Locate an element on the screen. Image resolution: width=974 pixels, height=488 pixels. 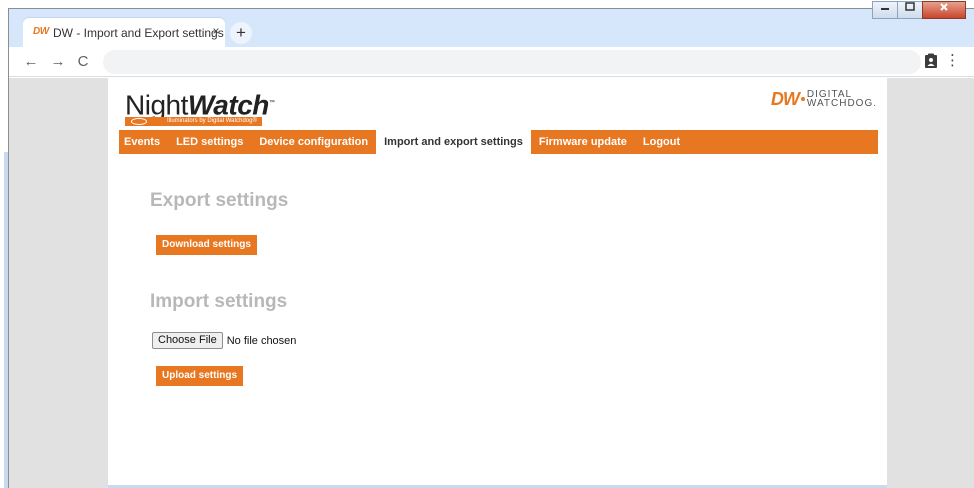
logo-tagline: Illuminators by Digital Watchdog® is located at coordinates (193, 121).